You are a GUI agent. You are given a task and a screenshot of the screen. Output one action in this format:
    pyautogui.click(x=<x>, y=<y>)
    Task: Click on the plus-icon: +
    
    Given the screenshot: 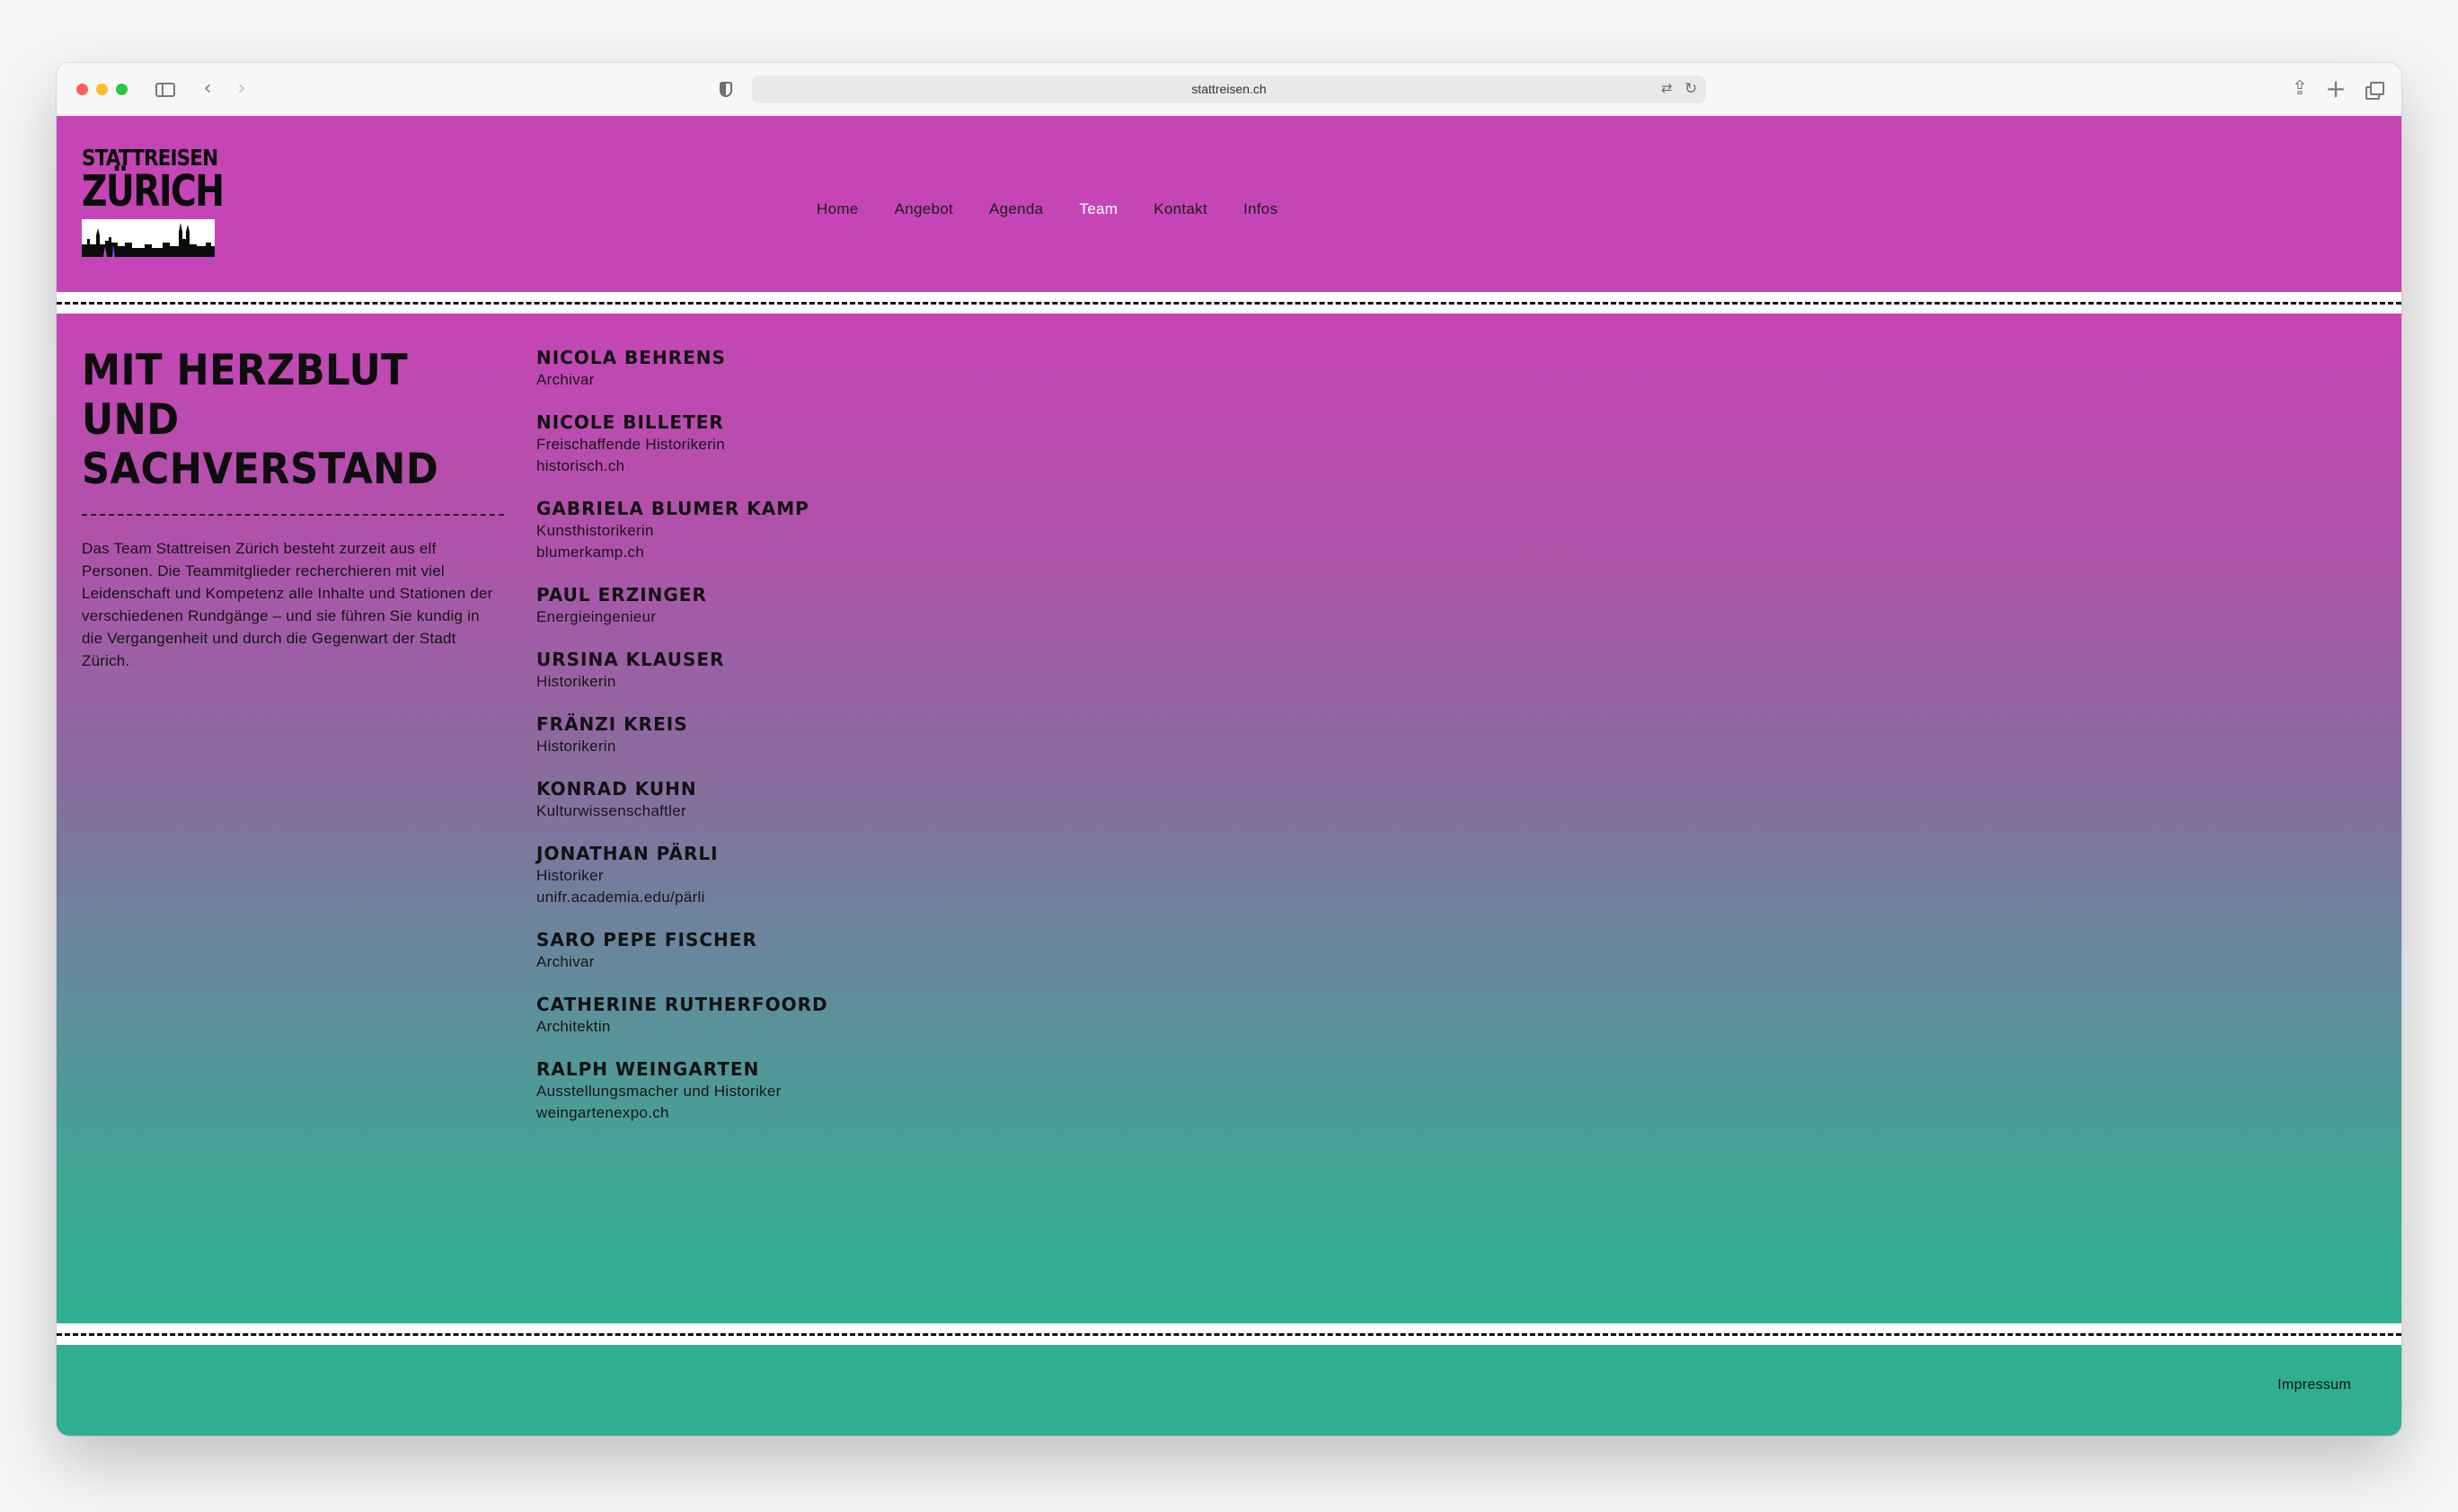 What is the action you would take?
    pyautogui.click(x=2335, y=89)
    